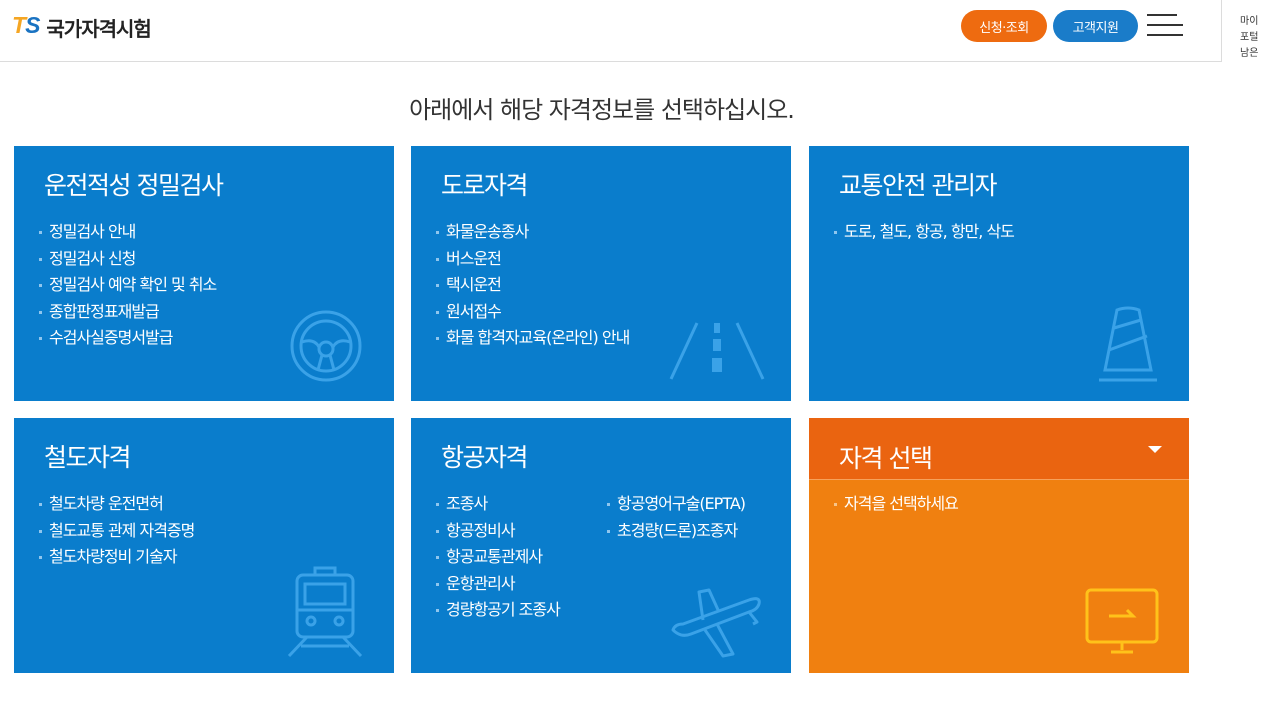 The width and height of the screenshot is (1261, 711). What do you see at coordinates (999, 545) in the screenshot?
I see `card-qualification-select: 자격 선택 자격을 선택하세요` at bounding box center [999, 545].